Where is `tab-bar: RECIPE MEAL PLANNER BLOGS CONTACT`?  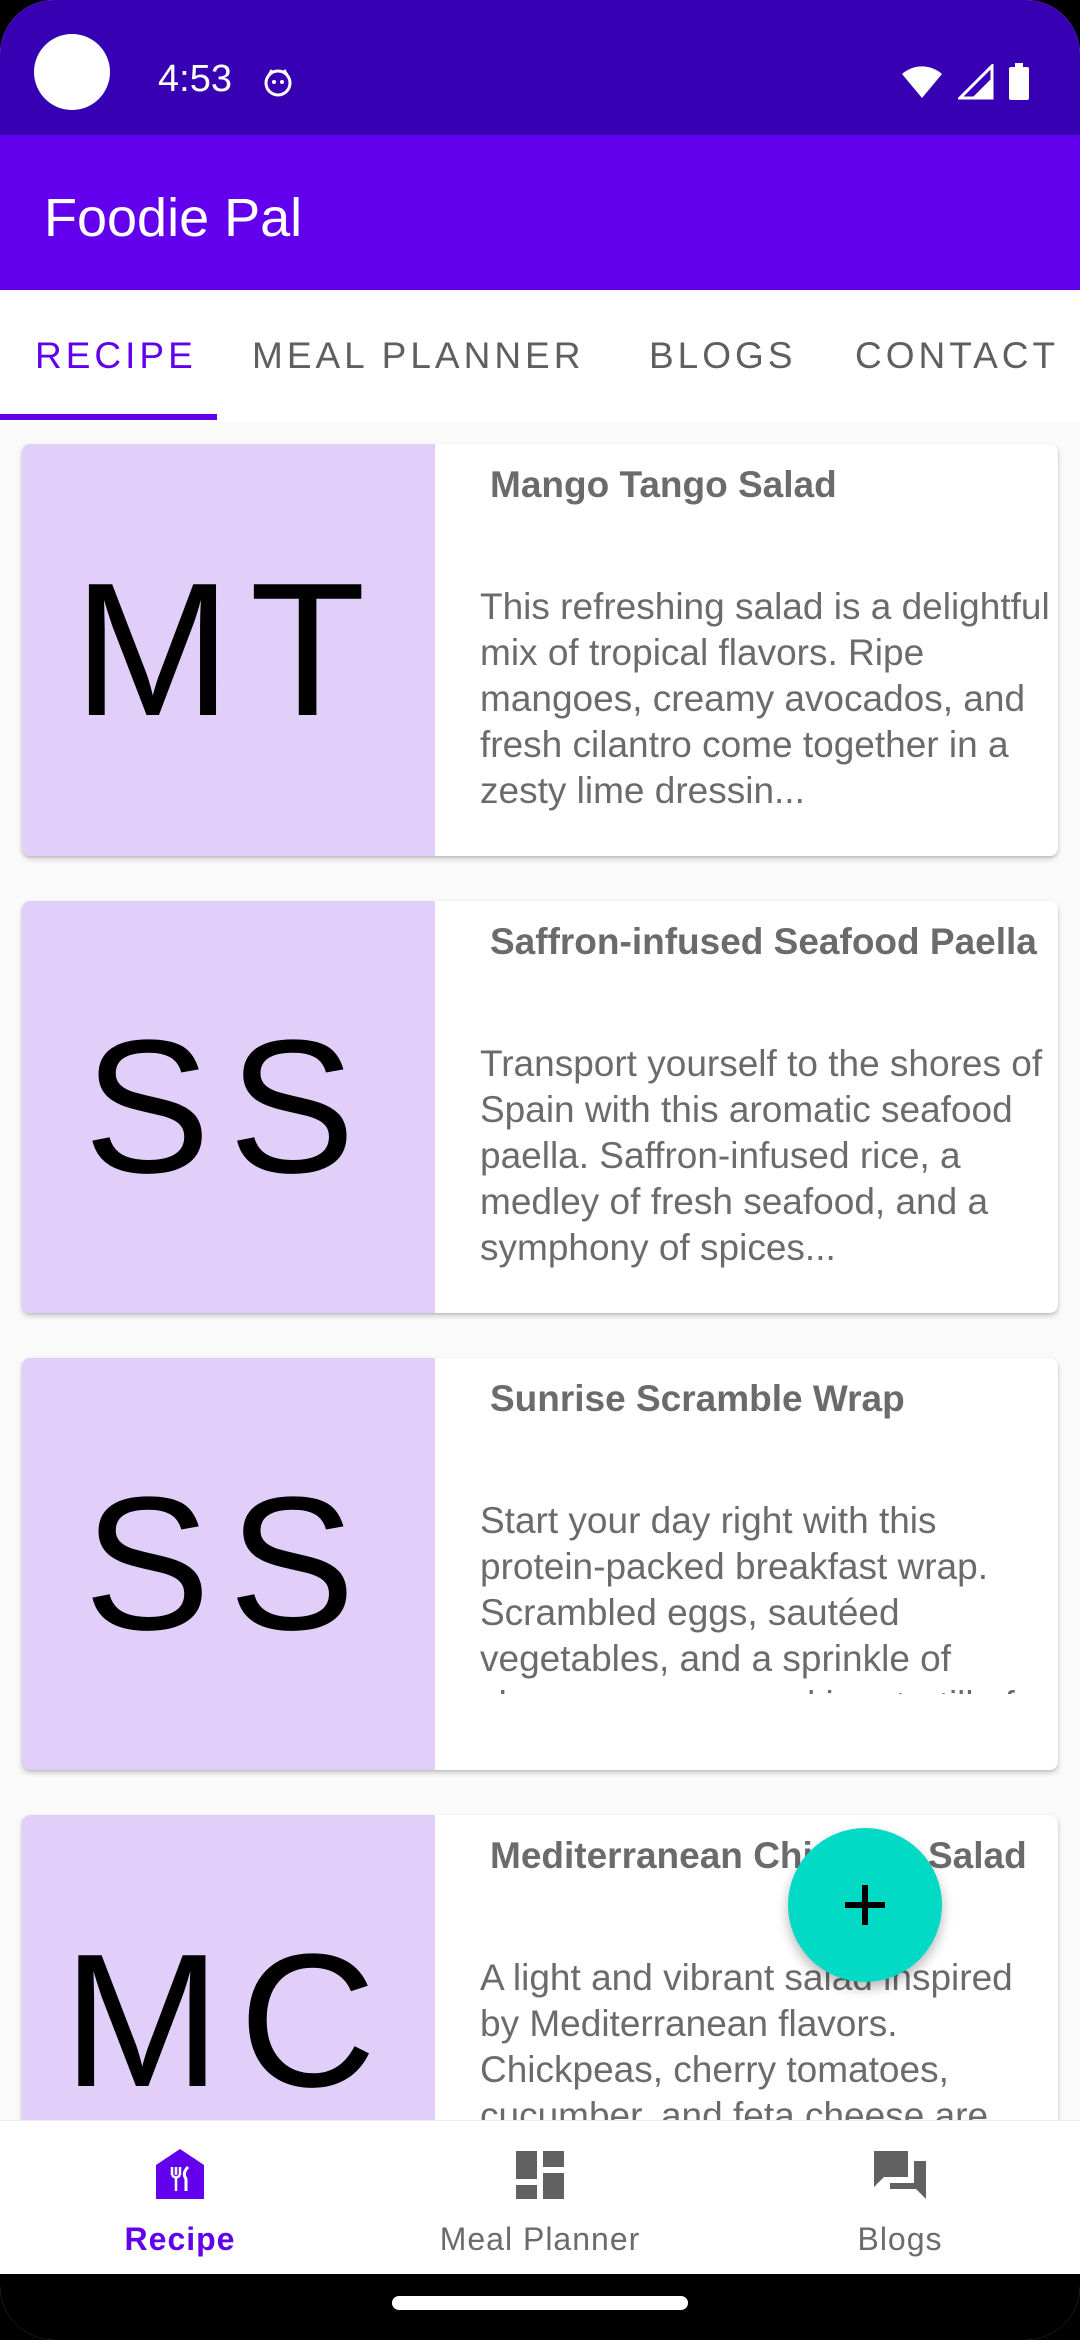
tab-bar: RECIPE MEAL PLANNER BLOGS CONTACT is located at coordinates (540, 356).